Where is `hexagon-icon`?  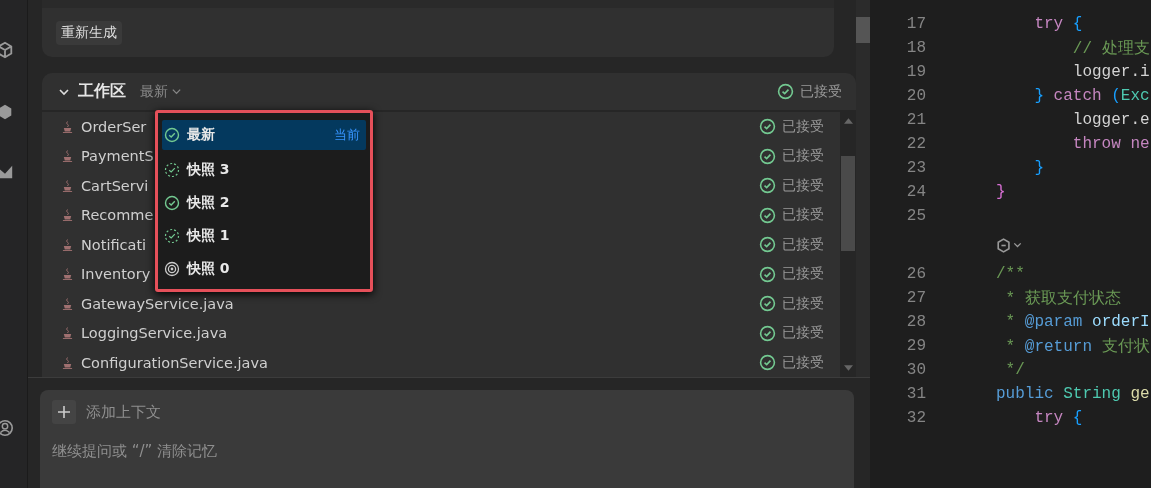 hexagon-icon is located at coordinates (7, 112).